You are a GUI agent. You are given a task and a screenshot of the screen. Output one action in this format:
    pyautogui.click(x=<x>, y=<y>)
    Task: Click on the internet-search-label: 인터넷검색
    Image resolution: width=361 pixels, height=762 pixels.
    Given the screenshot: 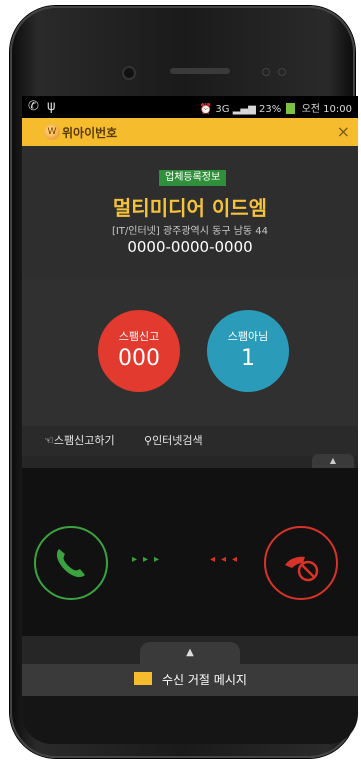 What is the action you would take?
    pyautogui.click(x=177, y=440)
    